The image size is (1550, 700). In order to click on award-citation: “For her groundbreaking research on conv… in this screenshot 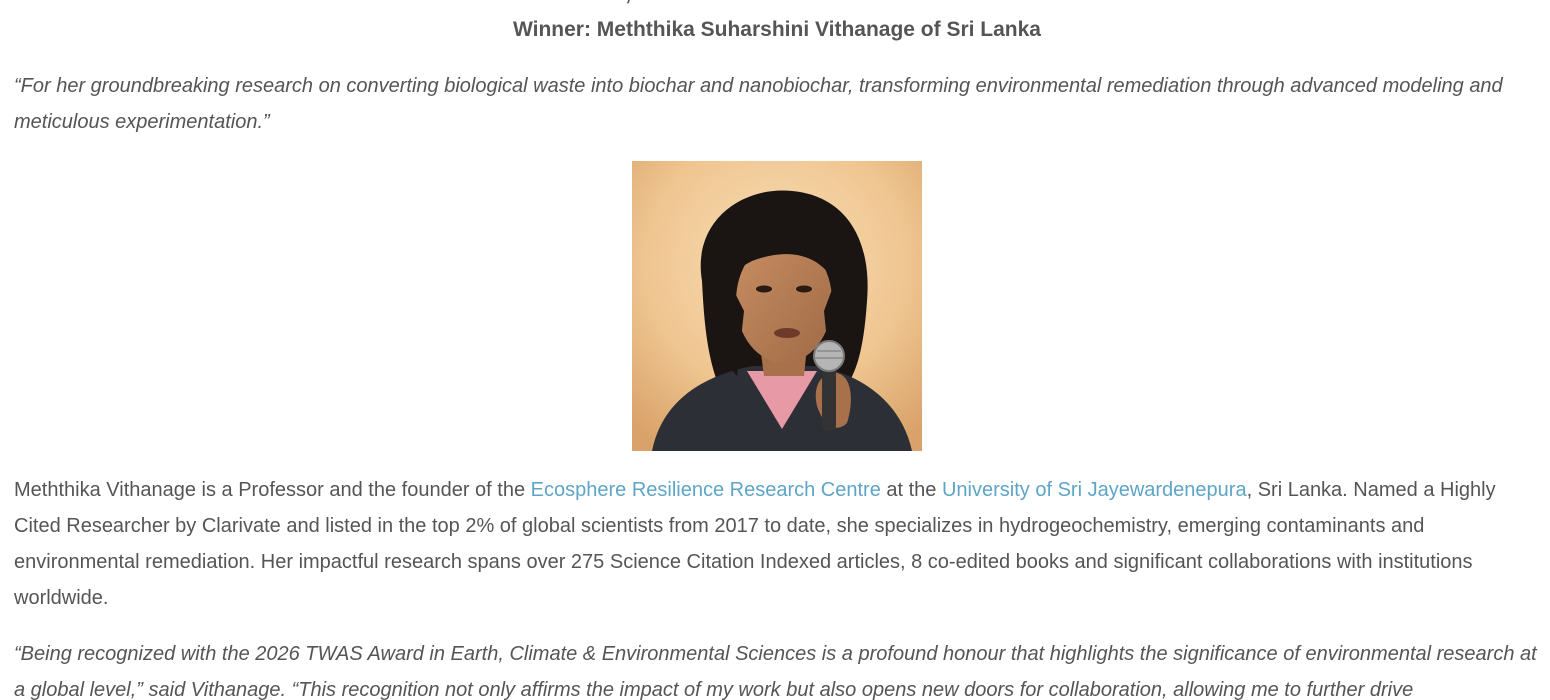, I will do `click(758, 104)`.